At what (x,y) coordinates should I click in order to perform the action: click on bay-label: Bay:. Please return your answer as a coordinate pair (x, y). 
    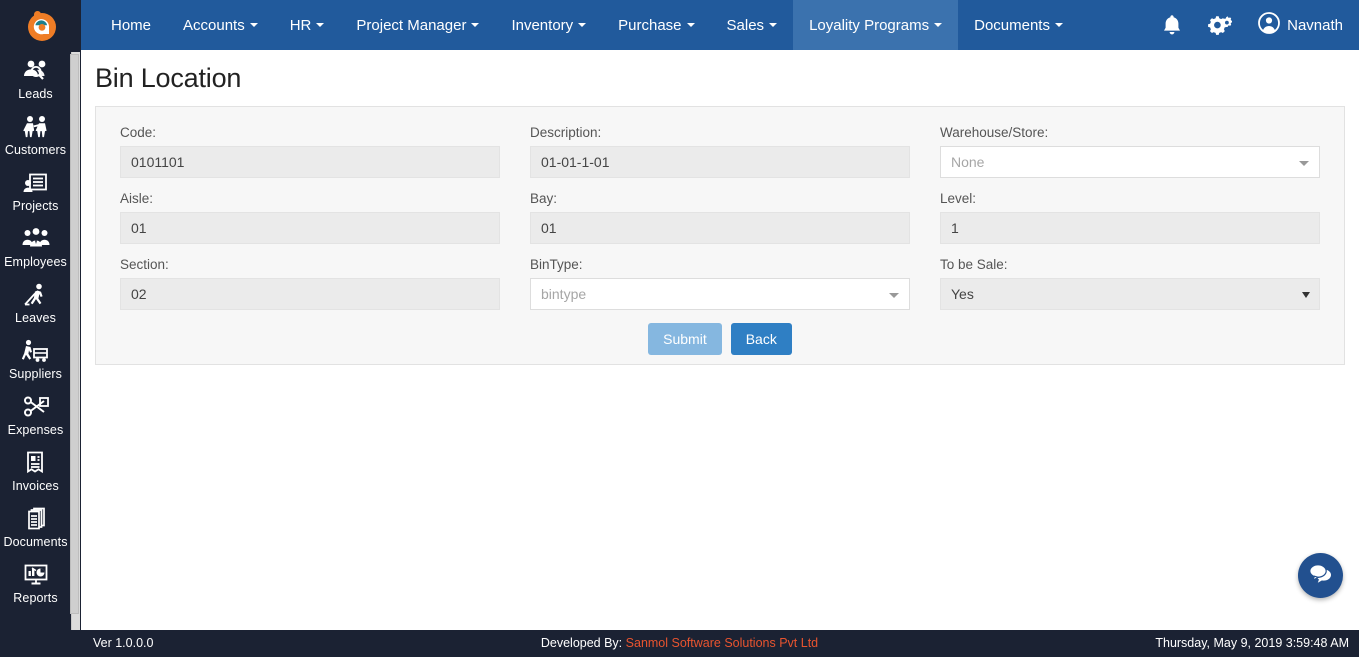
    Looking at the image, I should click on (544, 198).